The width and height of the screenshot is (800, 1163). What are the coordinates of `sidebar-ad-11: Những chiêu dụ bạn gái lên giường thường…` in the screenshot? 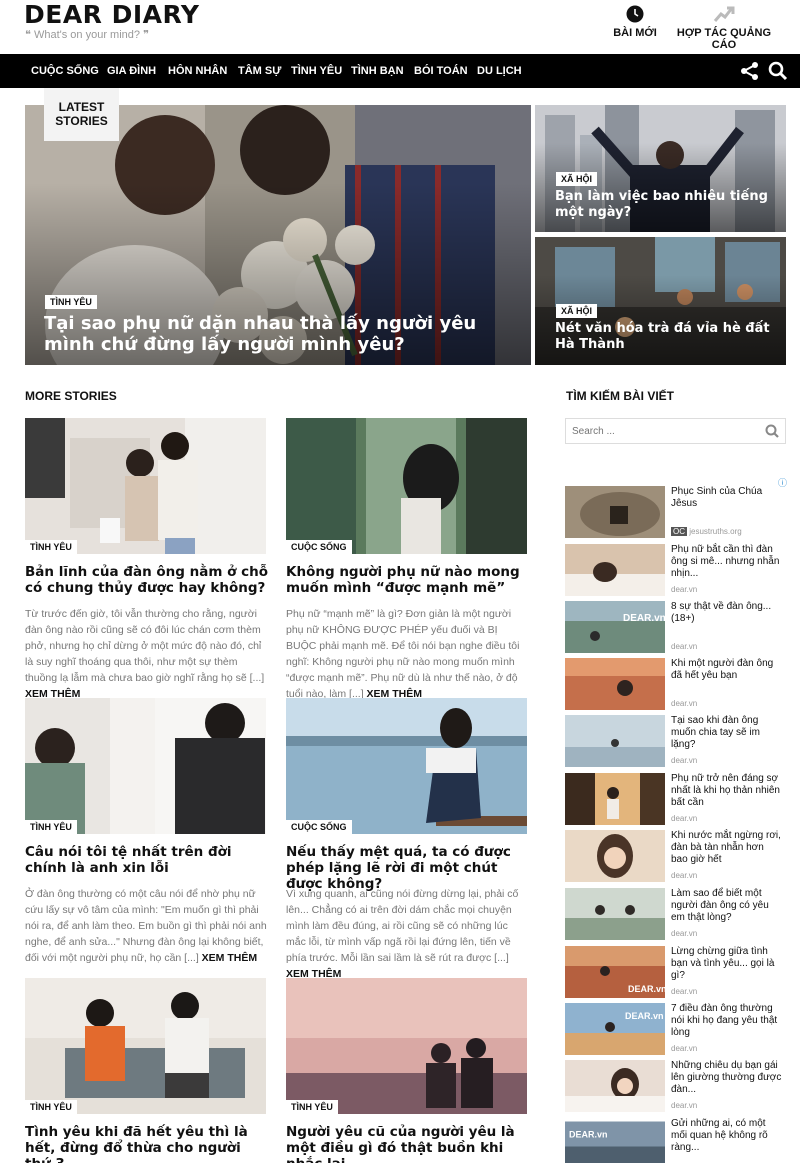 It's located at (676, 1087).